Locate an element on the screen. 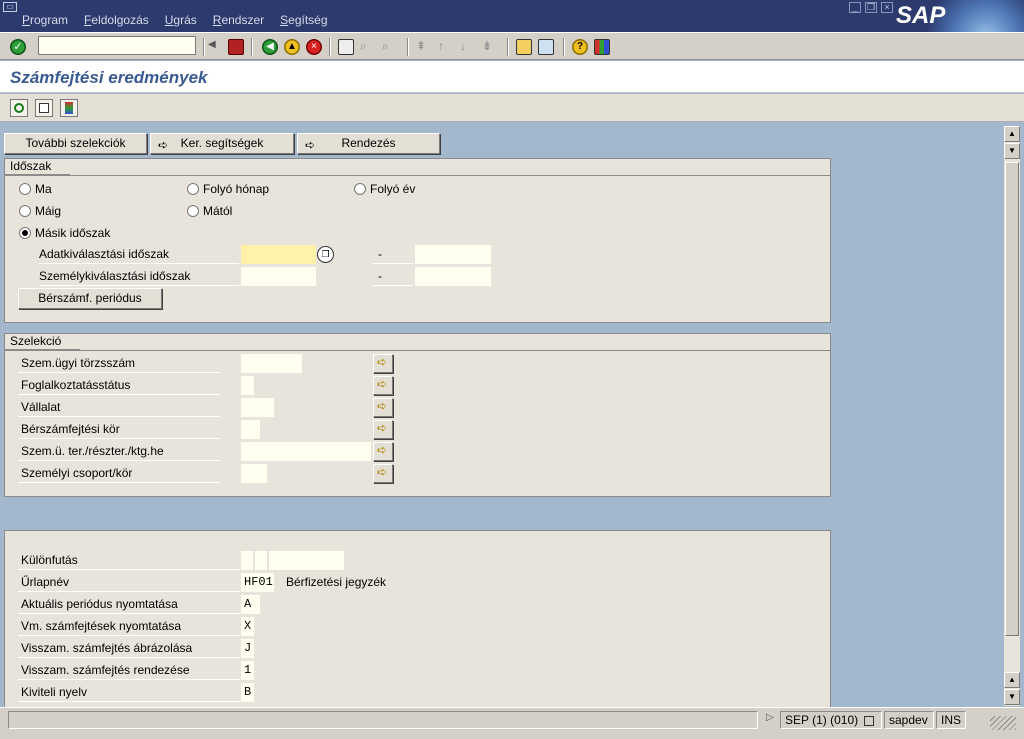 The height and width of the screenshot is (739, 1024). menu-help: Segítség is located at coordinates (303, 21).